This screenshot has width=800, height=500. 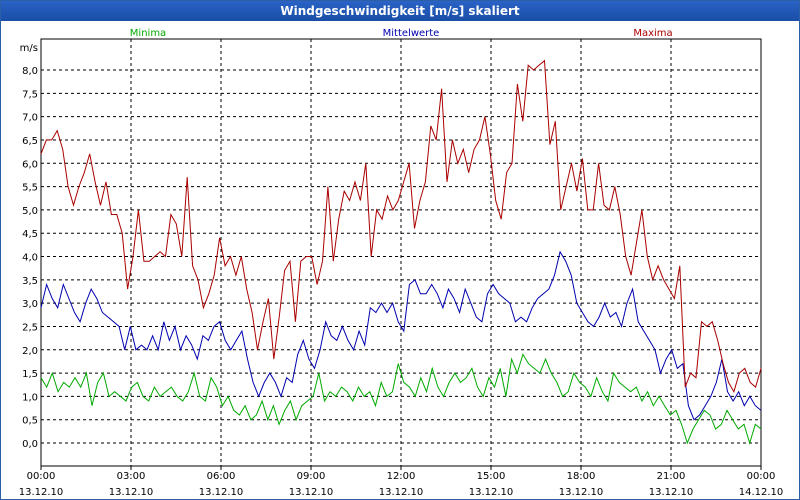 What do you see at coordinates (401, 476) in the screenshot?
I see `x-tick-time: 12:00` at bounding box center [401, 476].